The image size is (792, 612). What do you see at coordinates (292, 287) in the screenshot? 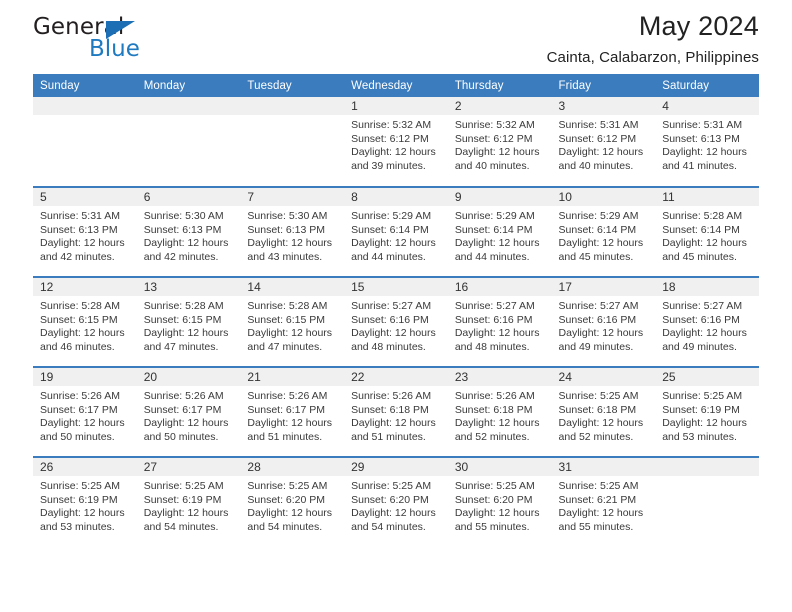
I see `day-number: 14` at bounding box center [292, 287].